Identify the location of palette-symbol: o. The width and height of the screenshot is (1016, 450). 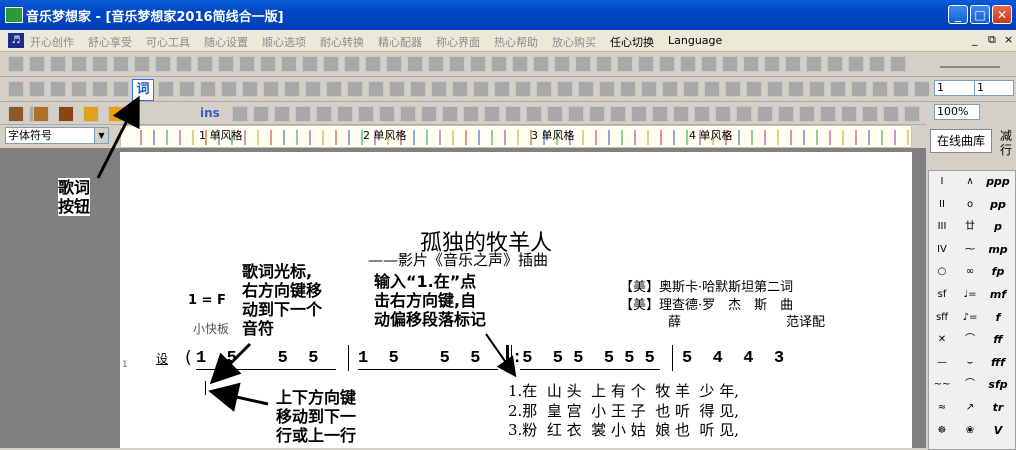
(970, 205).